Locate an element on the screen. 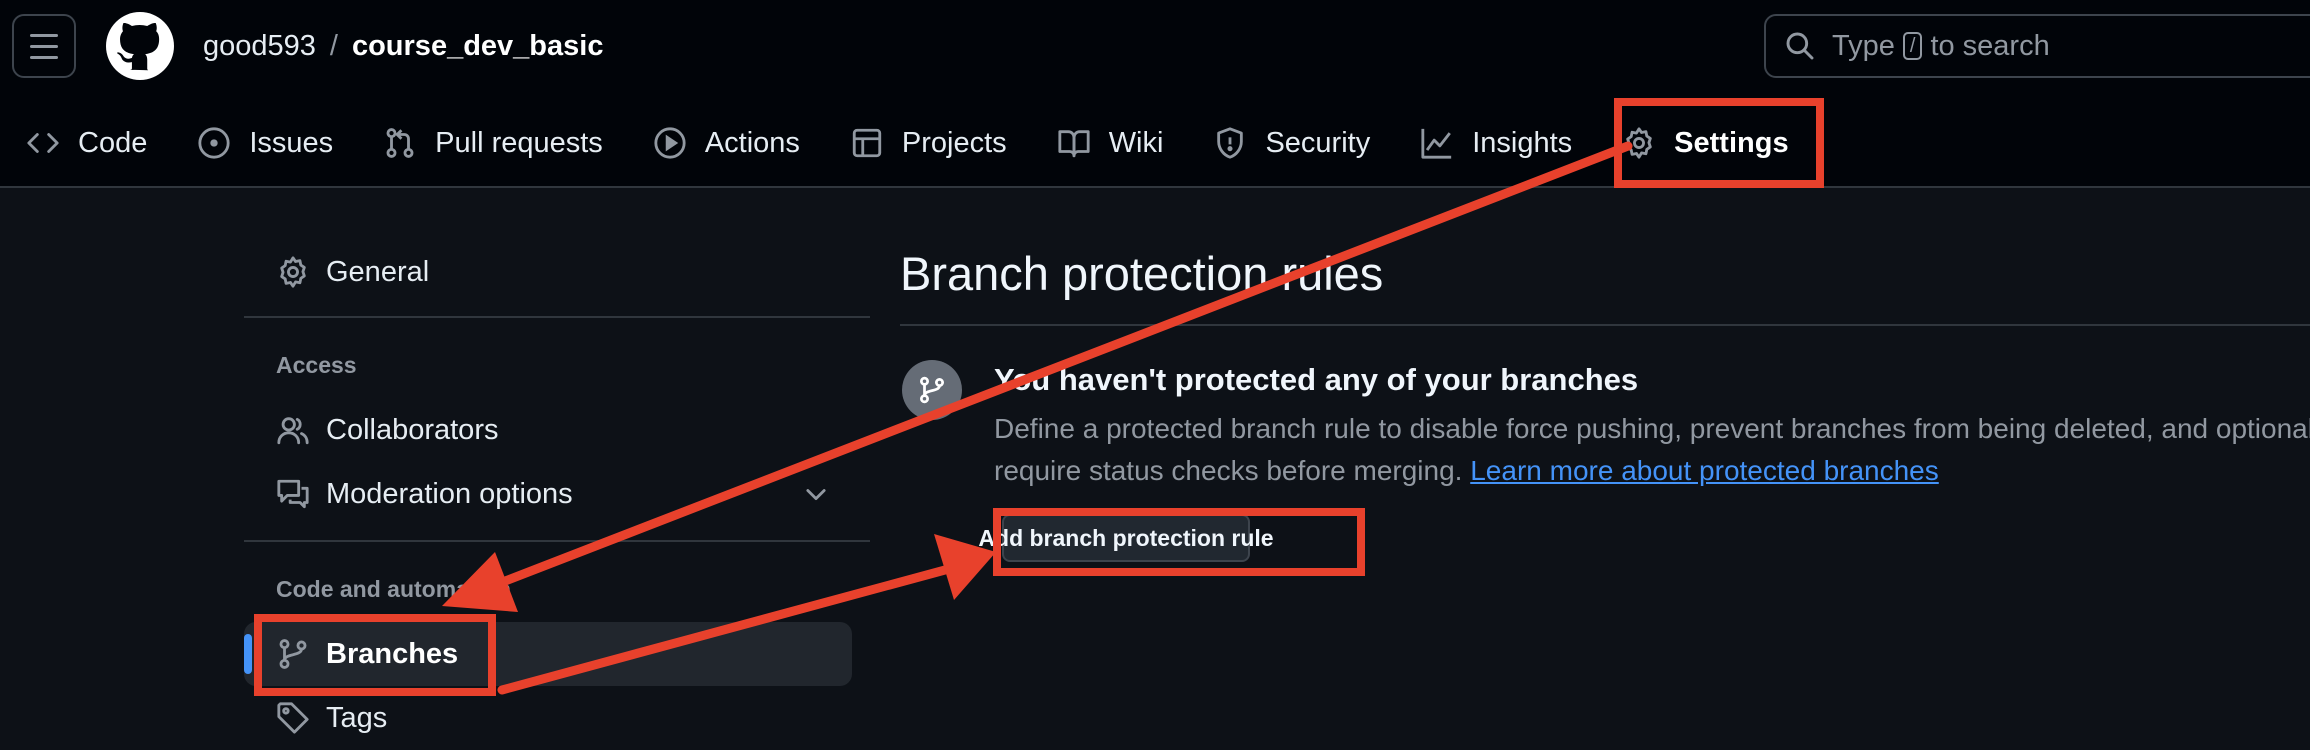  tab-label: Actions is located at coordinates (752, 142).